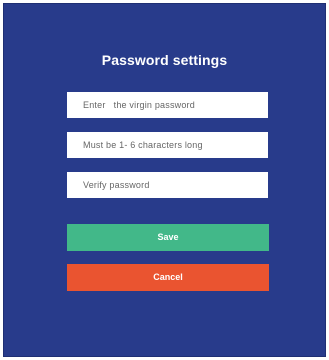  I want to click on verify-password-field, so click(167, 185).